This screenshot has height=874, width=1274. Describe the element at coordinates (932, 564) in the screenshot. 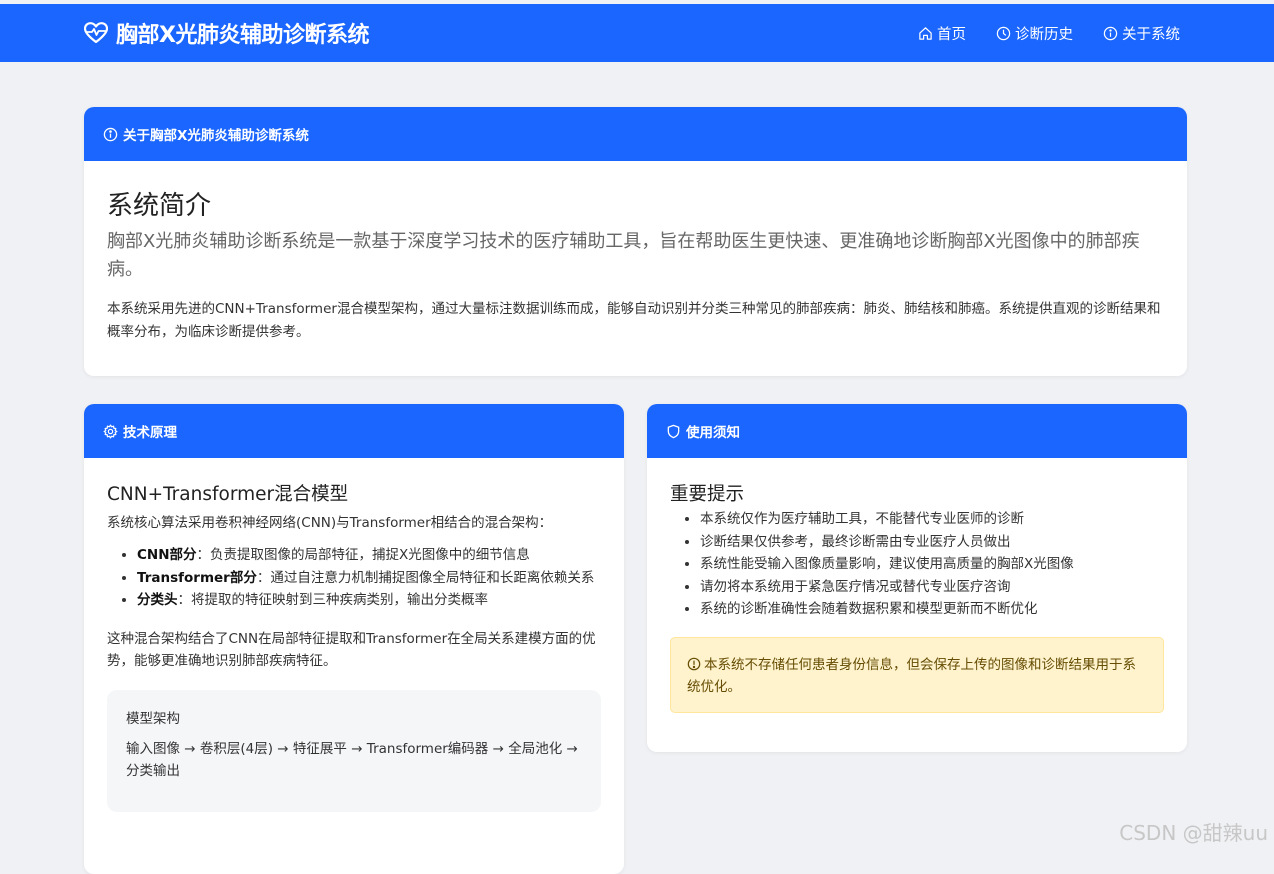

I see `list-item: 系统性能受输入图像质量影响，建议使用高质量的胸部X光图像` at that location.